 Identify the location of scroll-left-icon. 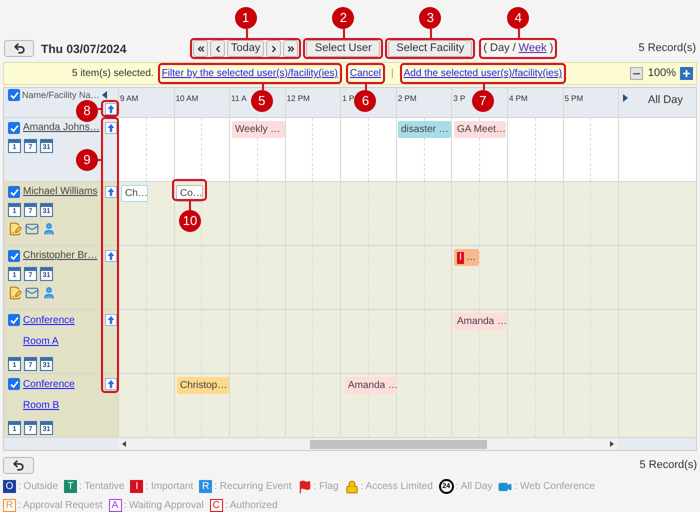
(124, 444).